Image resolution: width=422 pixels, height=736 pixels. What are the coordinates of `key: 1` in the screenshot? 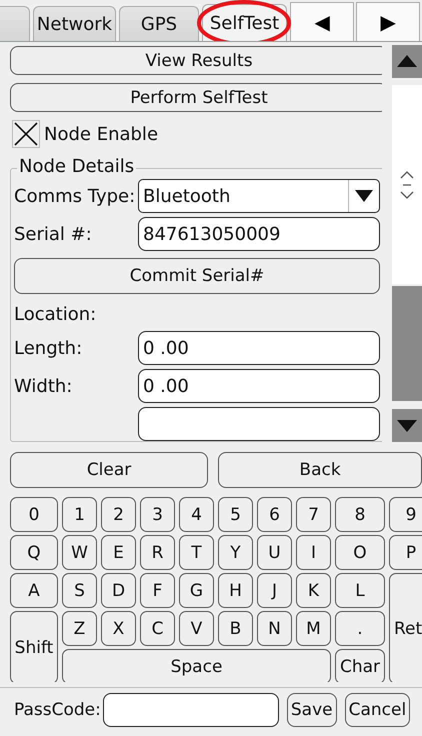 It's located at (79, 514).